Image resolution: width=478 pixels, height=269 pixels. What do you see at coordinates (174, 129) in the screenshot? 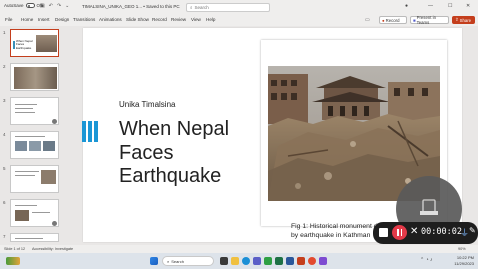
I see `slide-title-line: When Nepal` at bounding box center [174, 129].